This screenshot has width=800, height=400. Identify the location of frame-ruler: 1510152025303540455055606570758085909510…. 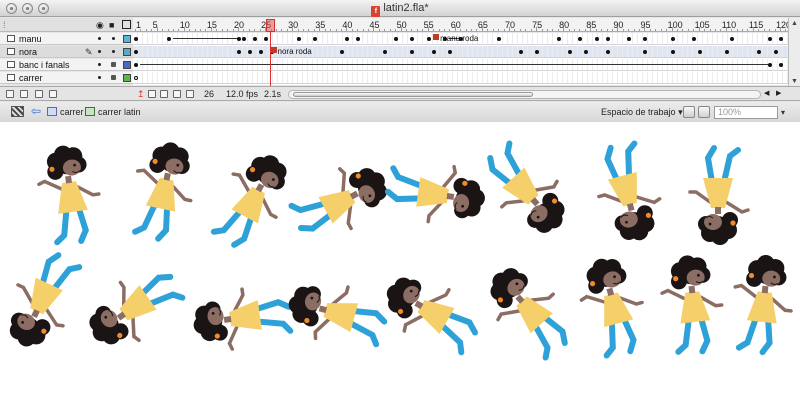
(460, 25).